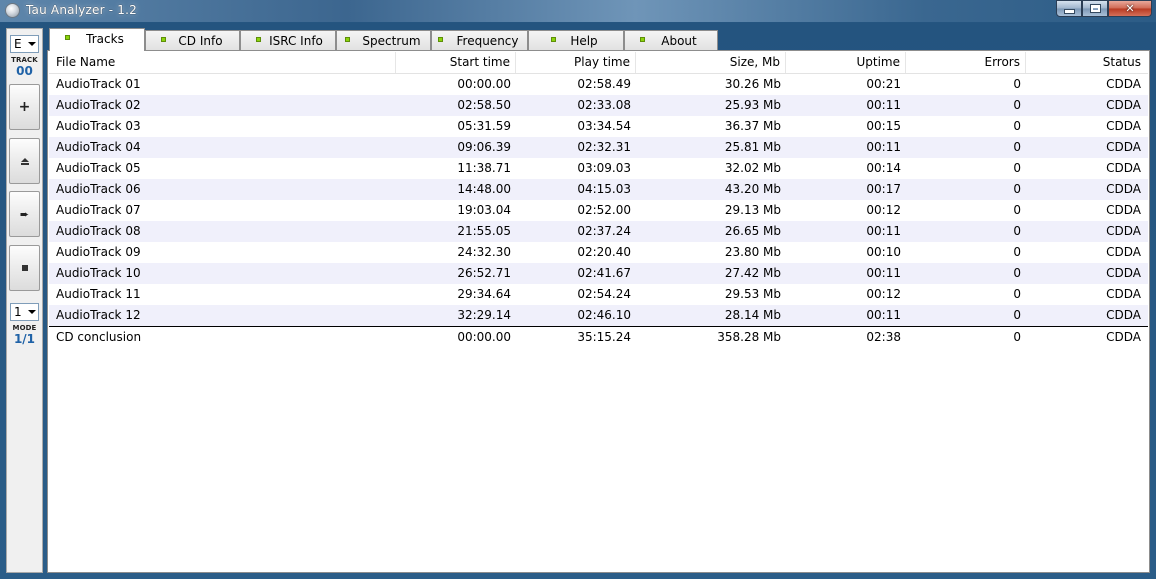  Describe the element at coordinates (484, 126) in the screenshot. I see `table-cell: 05:31.59` at that location.